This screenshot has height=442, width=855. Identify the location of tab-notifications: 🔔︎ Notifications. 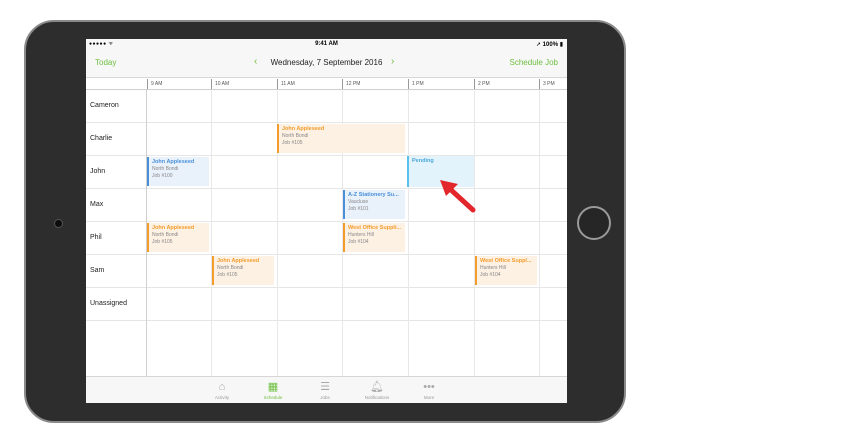
(377, 390).